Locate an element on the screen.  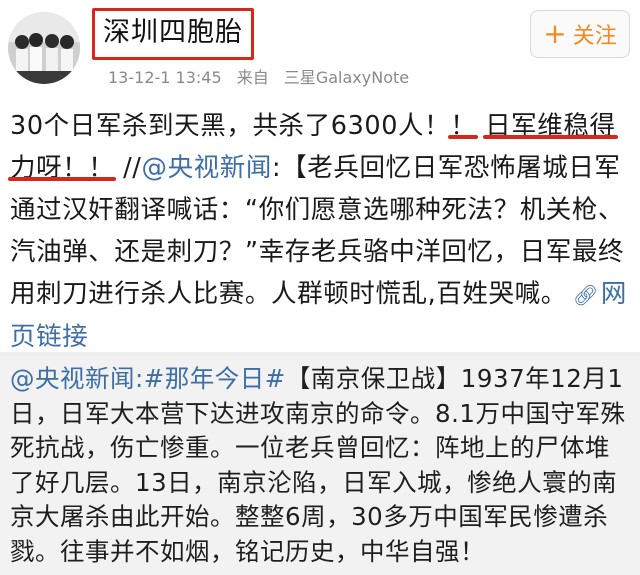
avatar-photo is located at coordinates (44, 48).